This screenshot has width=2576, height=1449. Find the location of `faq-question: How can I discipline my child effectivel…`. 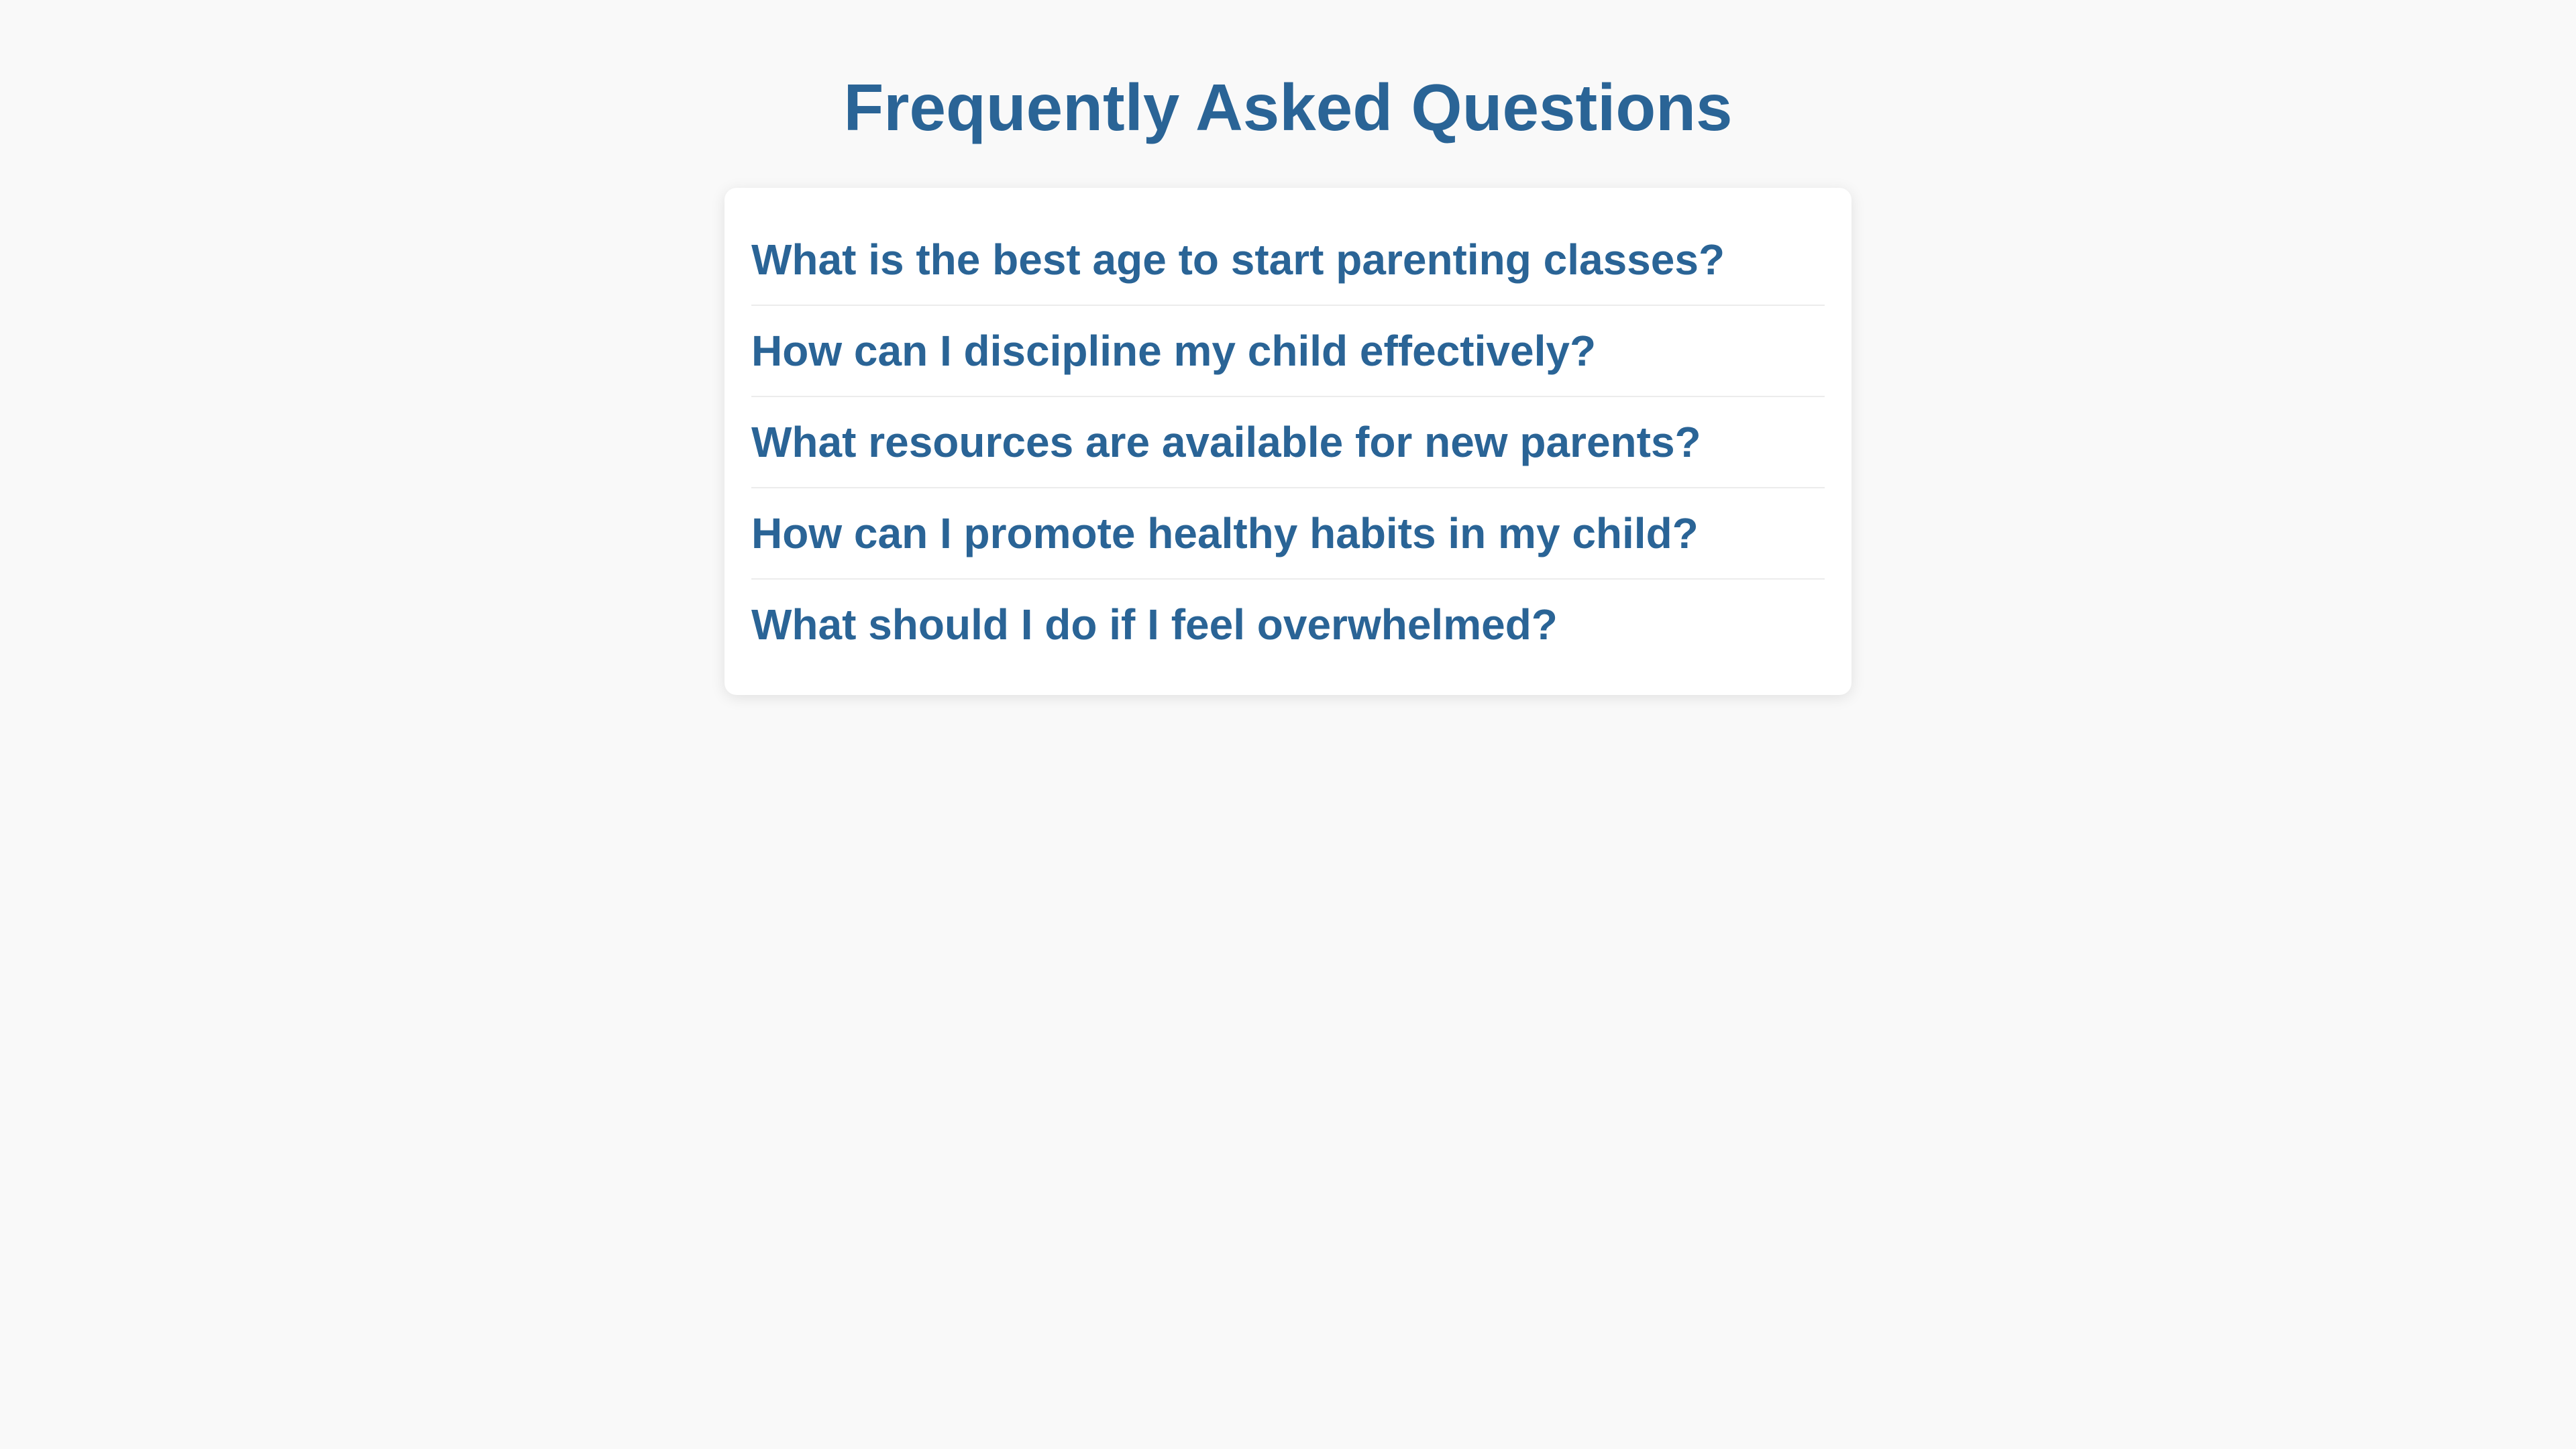

faq-question: How can I discipline my child effectivel… is located at coordinates (1288, 343).